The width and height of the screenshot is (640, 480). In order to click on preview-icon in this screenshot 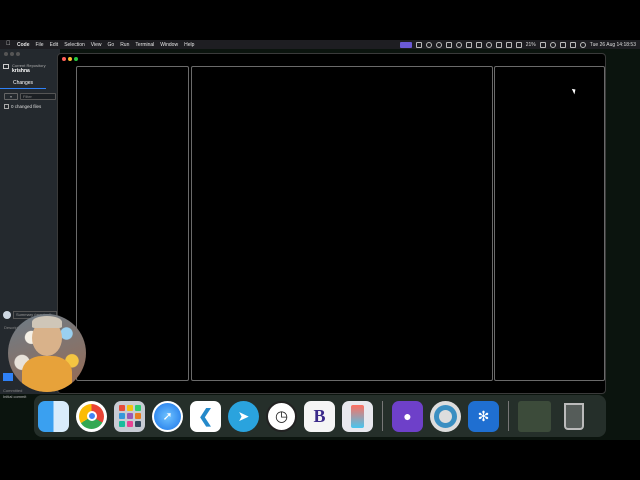, I will do `click(534, 416)`.